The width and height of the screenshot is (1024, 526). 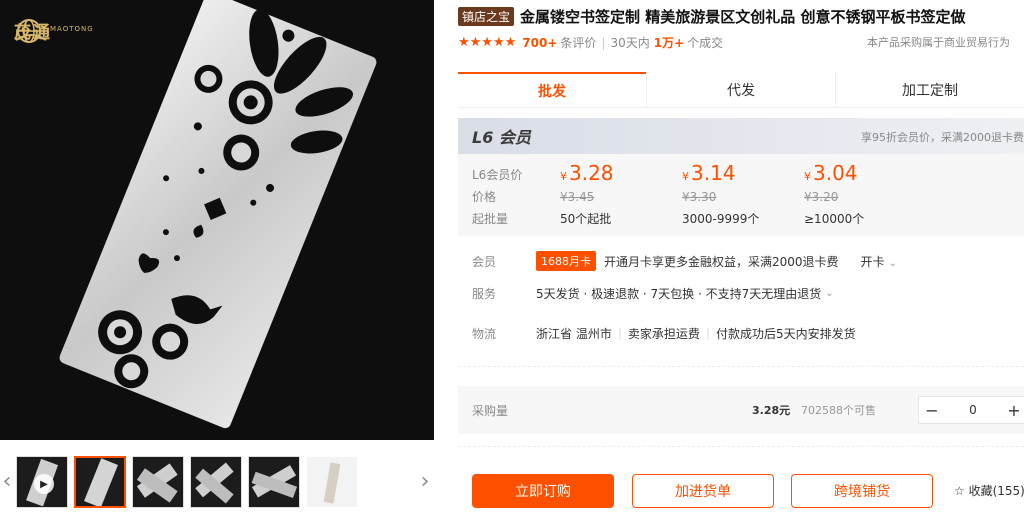 I want to click on stock-available: 702588个可售, so click(x=838, y=410).